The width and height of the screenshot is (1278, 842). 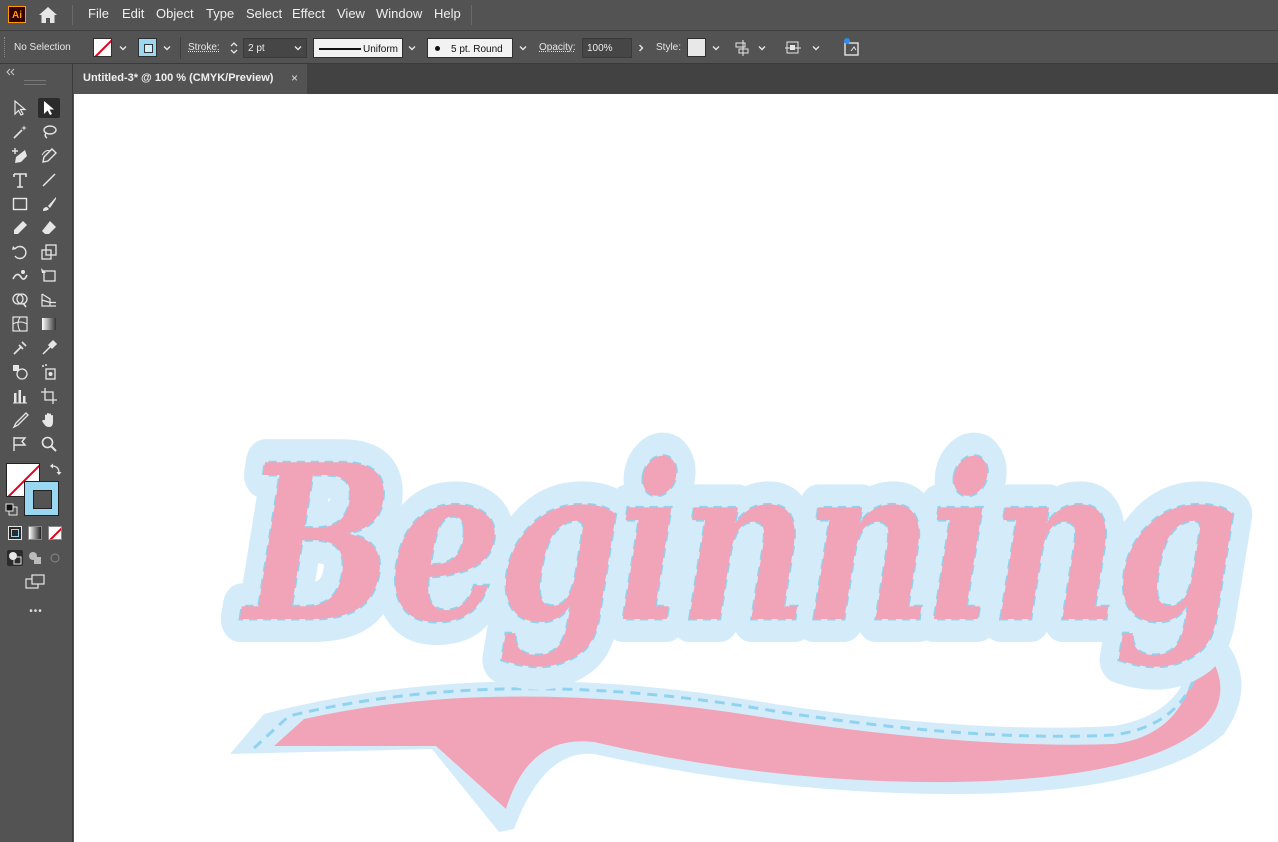 I want to click on eyedropper-icon, so click(x=50, y=347).